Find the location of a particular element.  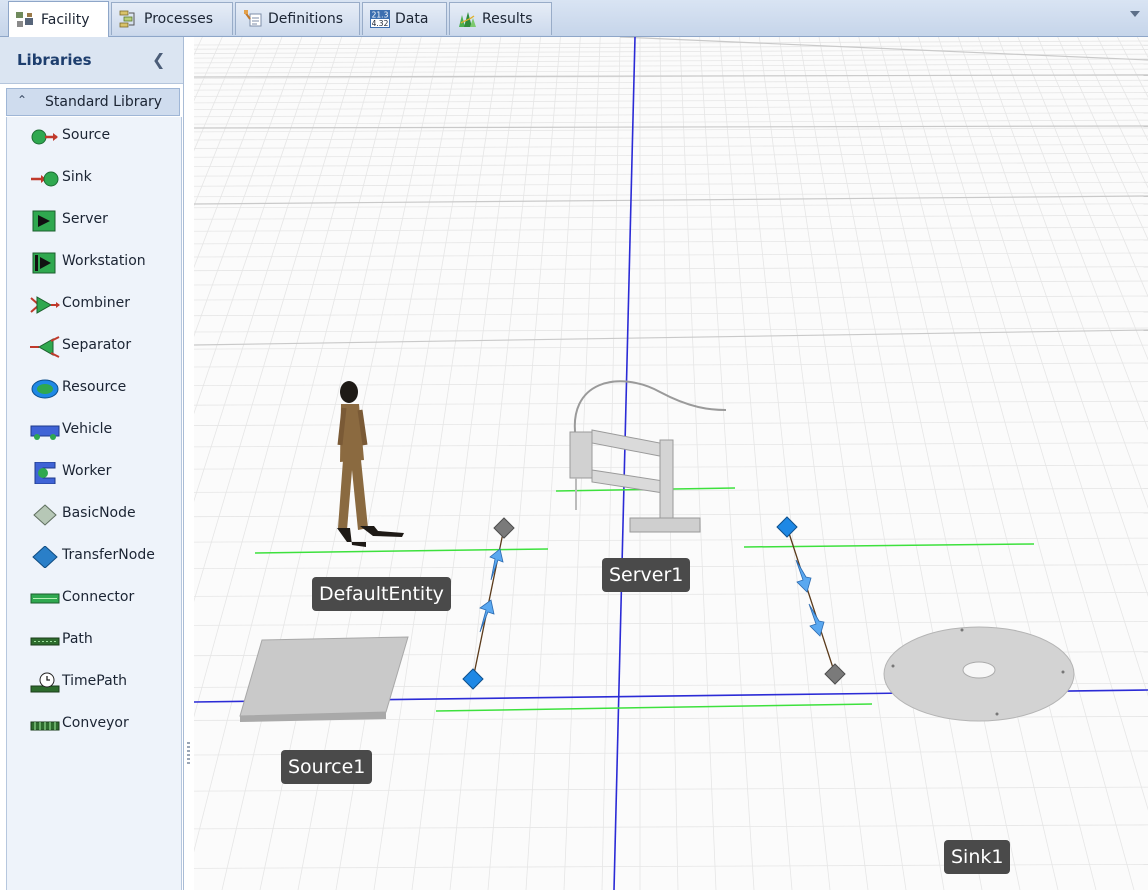

library-item-connector: Connector is located at coordinates (93, 598).